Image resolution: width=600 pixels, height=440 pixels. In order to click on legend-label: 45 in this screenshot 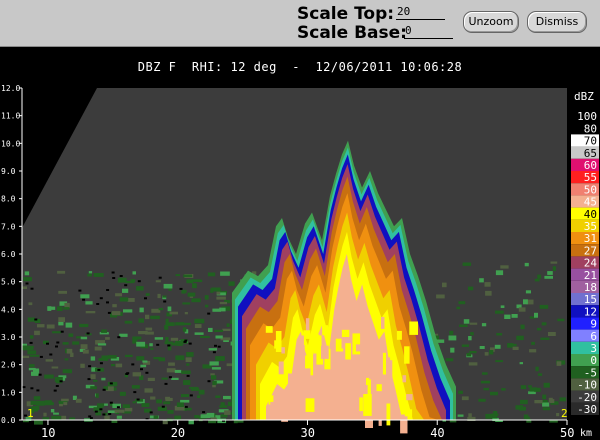, I will do `click(590, 202)`.